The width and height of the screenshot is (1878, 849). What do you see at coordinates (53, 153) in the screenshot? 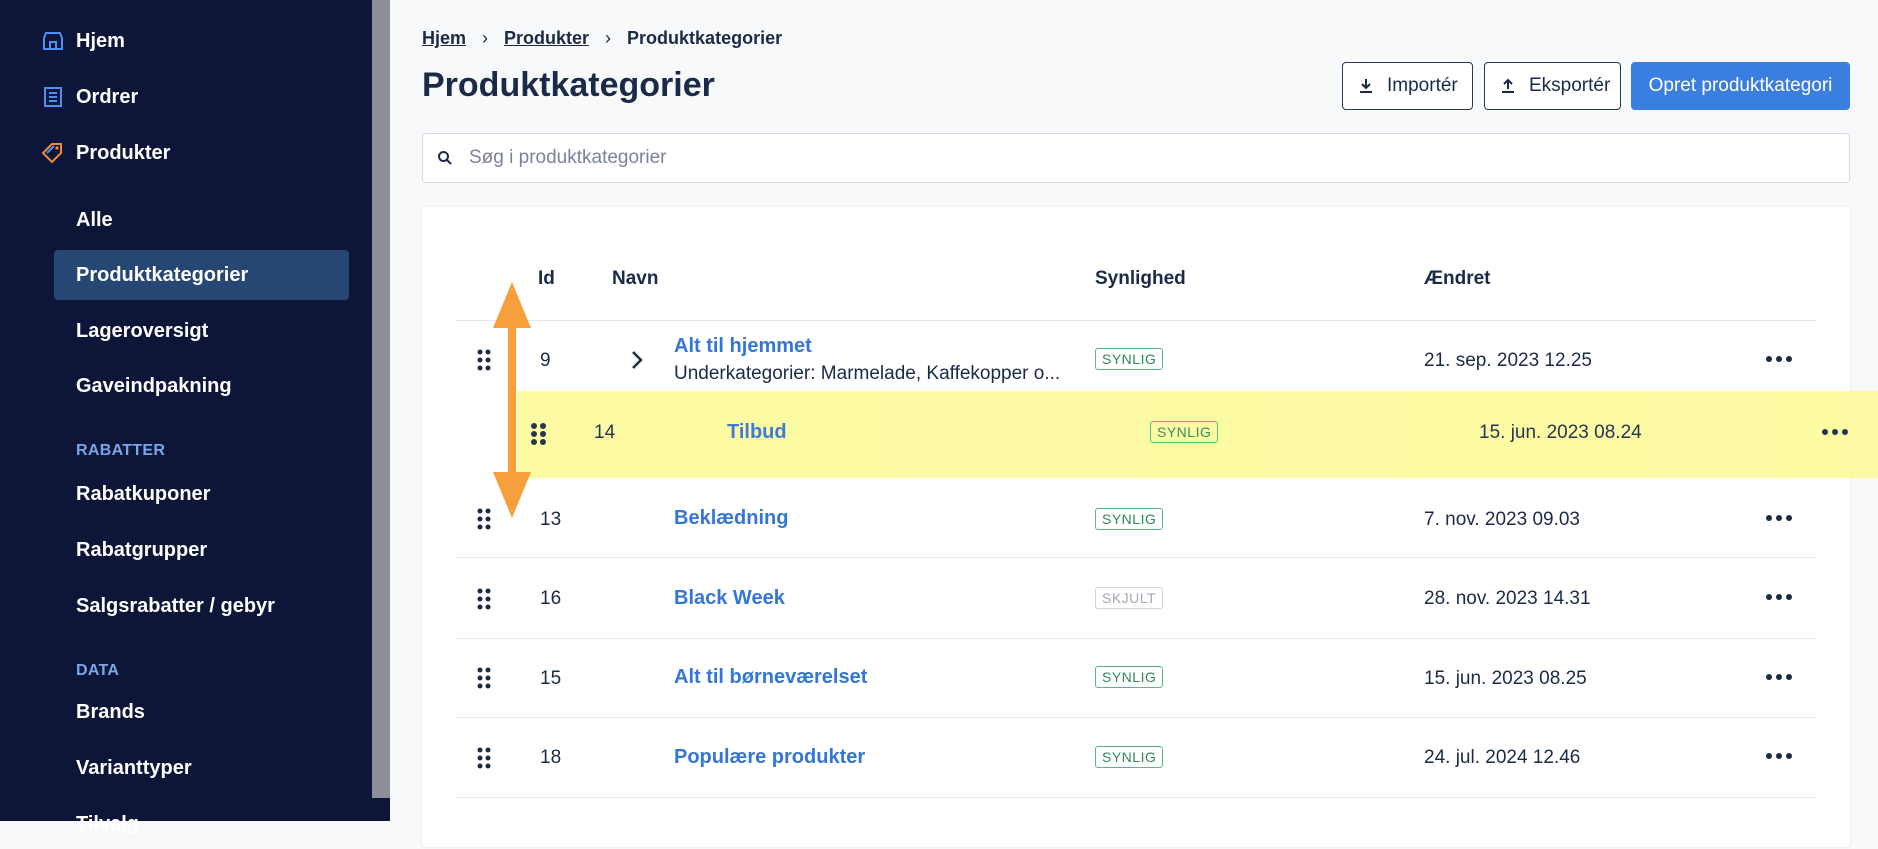
I see `tag-icon` at bounding box center [53, 153].